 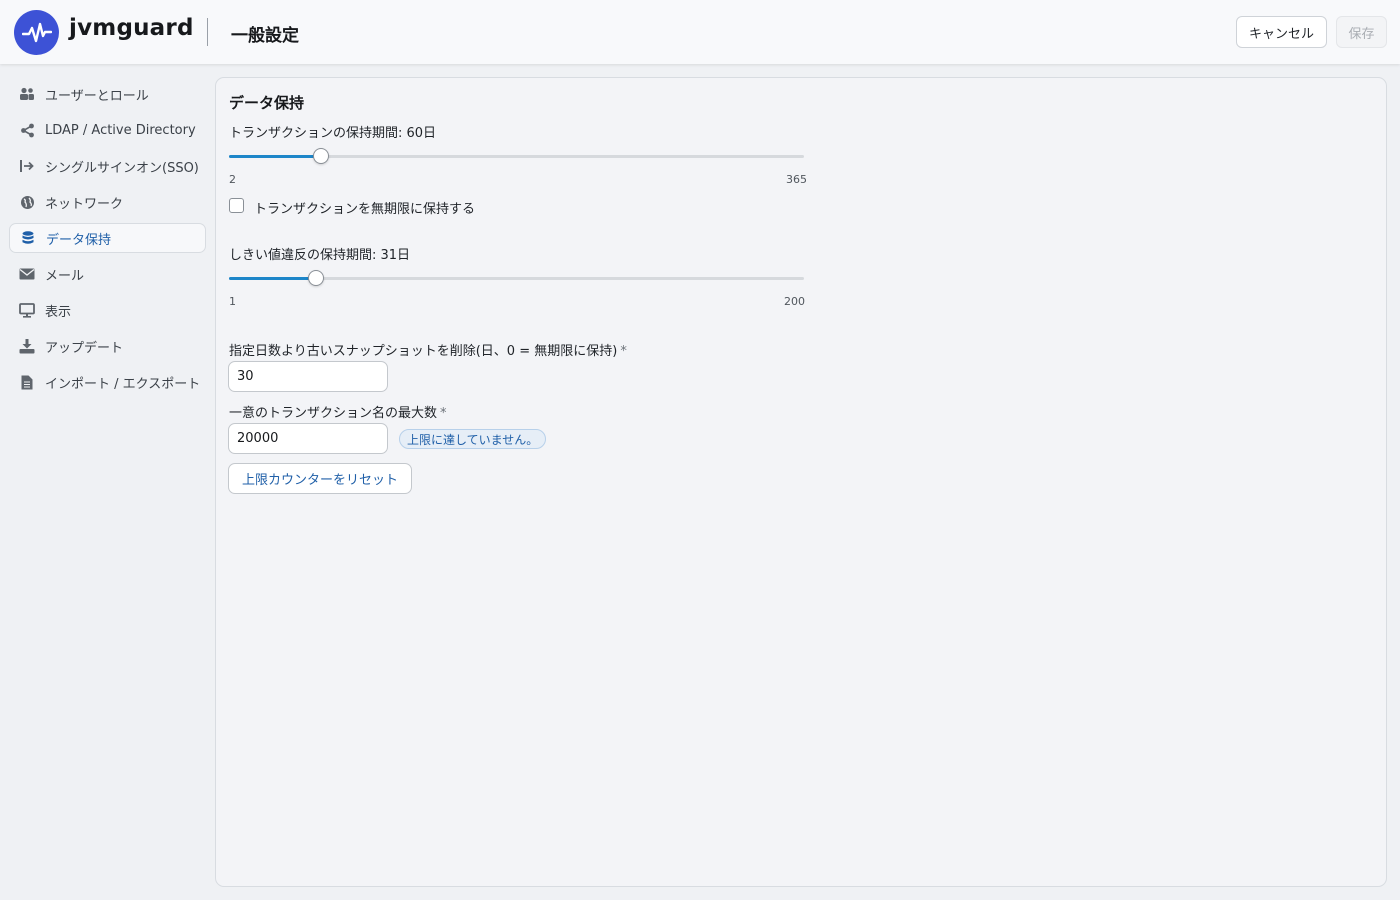 What do you see at coordinates (338, 413) in the screenshot?
I see `max-transaction-names-label: 一意のトランザクション名の最大数 *` at bounding box center [338, 413].